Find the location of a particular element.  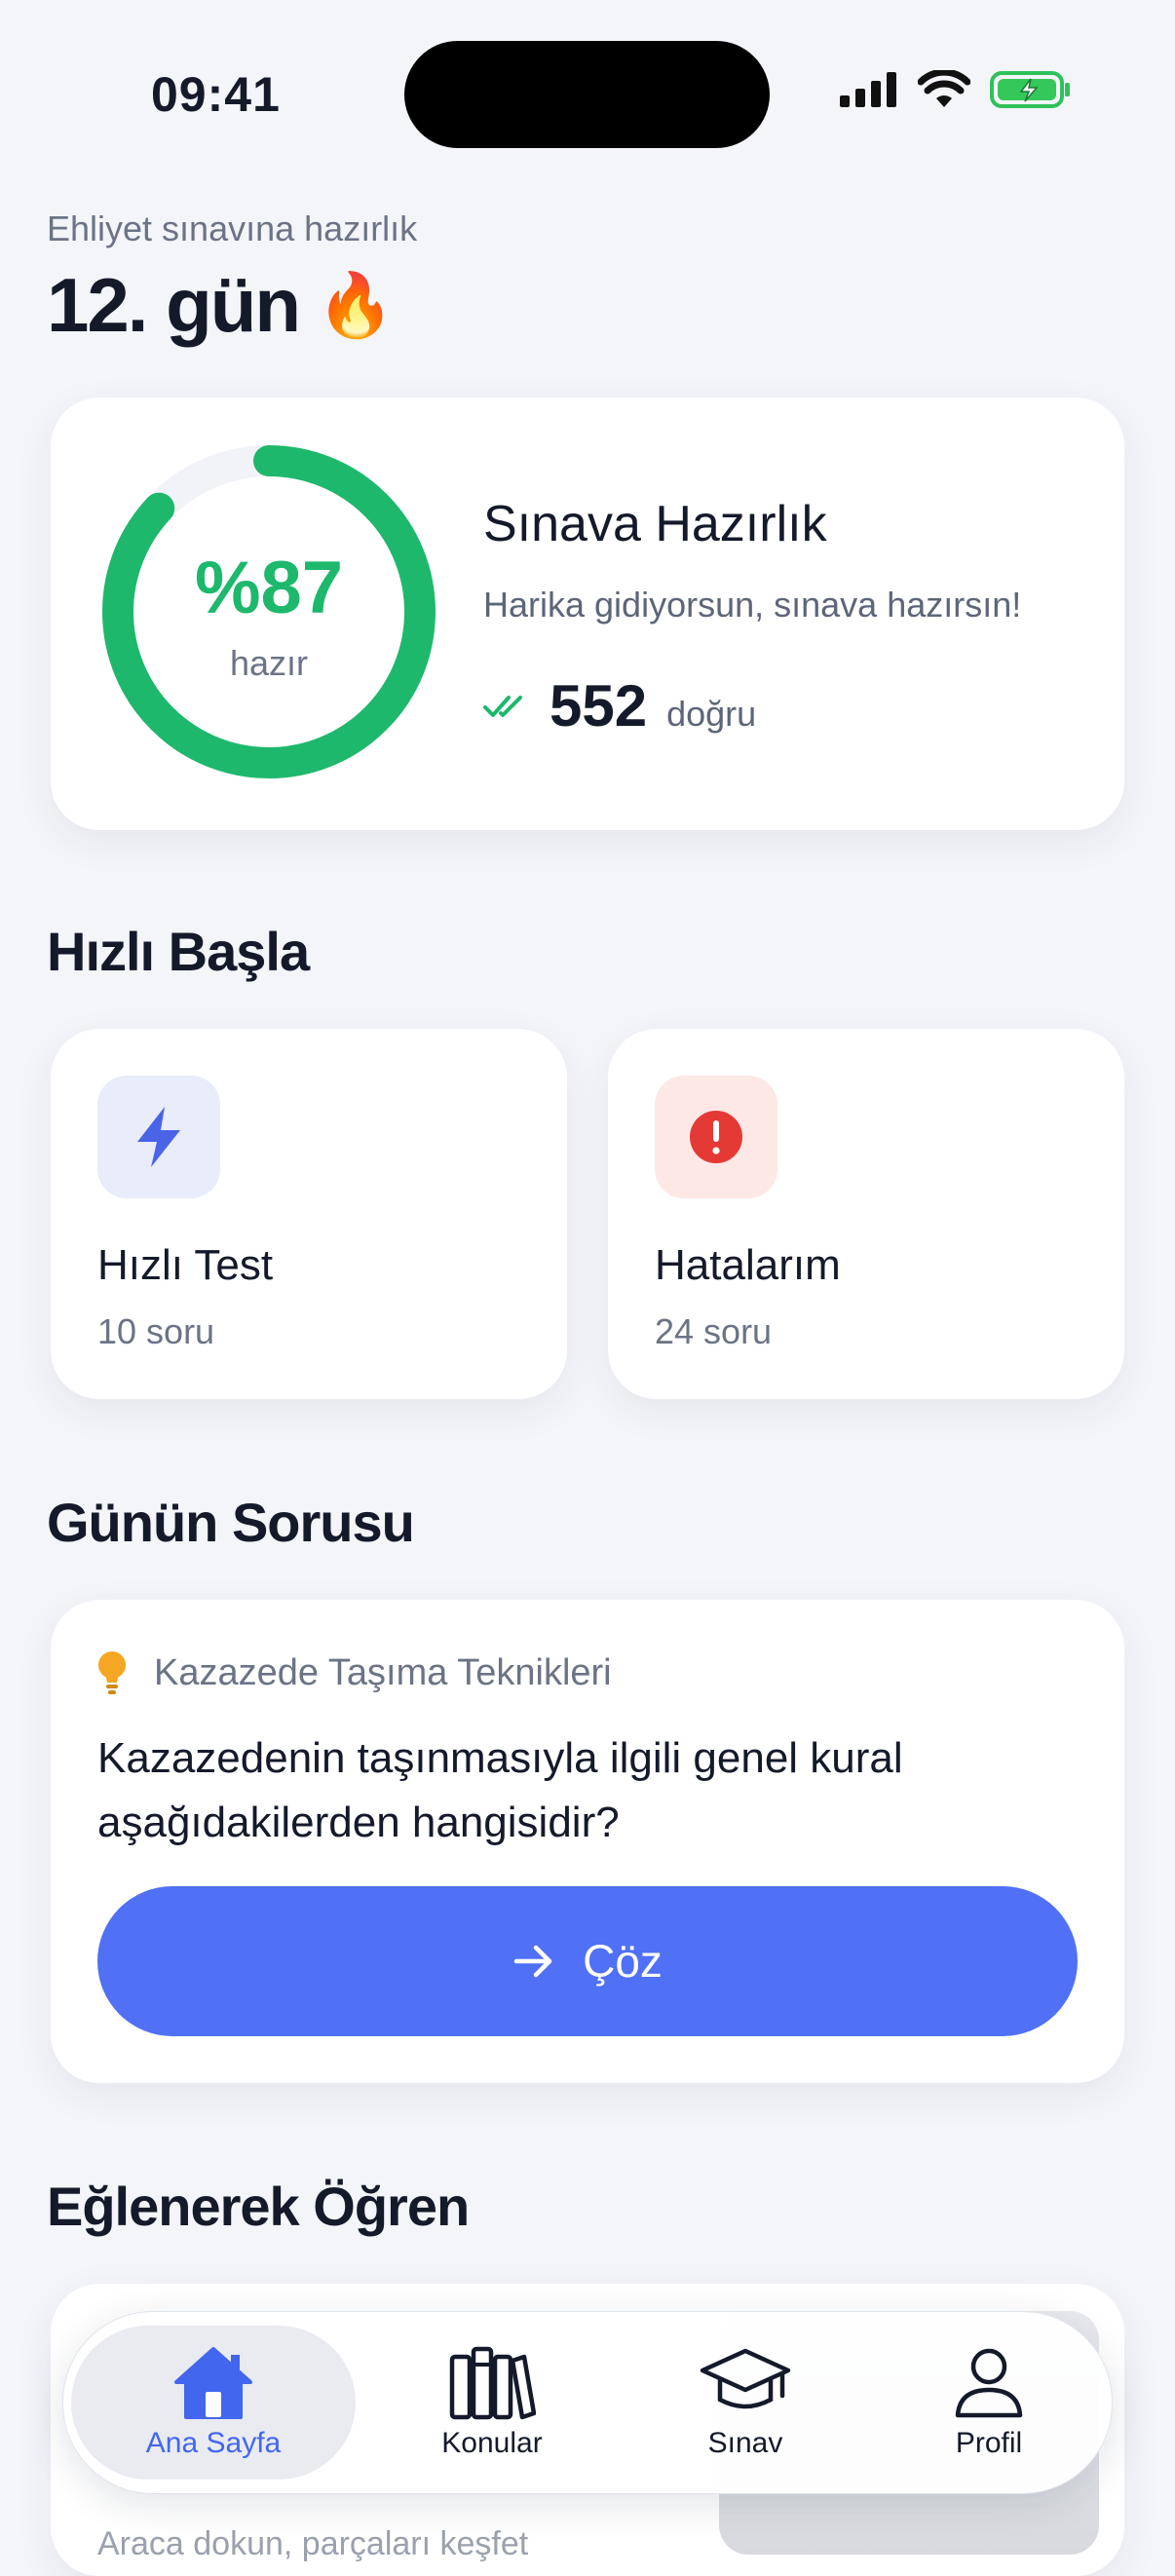

lightbulb-icon is located at coordinates (112, 1672).